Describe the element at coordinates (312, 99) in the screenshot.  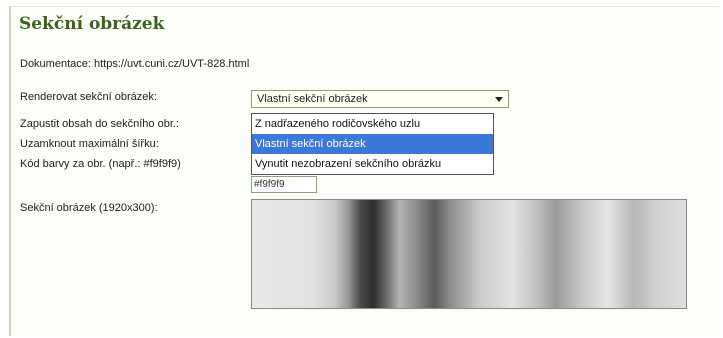
I see `render-select-value: Vlastní sekční obrázek` at that location.